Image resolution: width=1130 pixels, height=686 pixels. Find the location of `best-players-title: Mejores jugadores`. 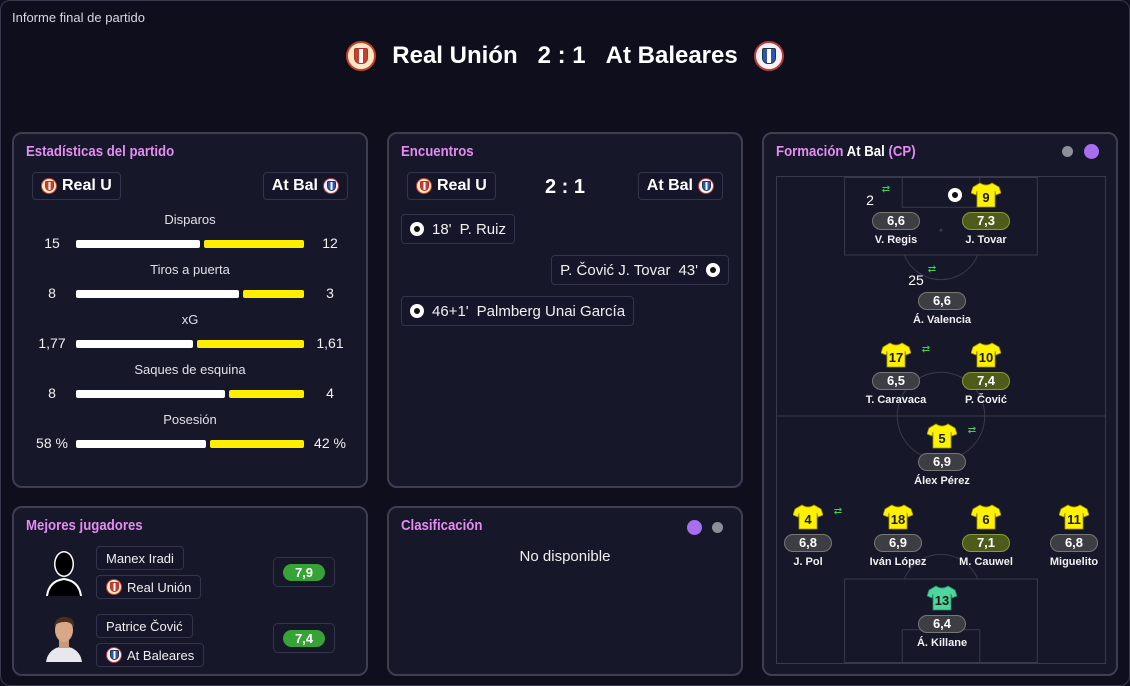

best-players-title: Mejores jugadores is located at coordinates (84, 525).